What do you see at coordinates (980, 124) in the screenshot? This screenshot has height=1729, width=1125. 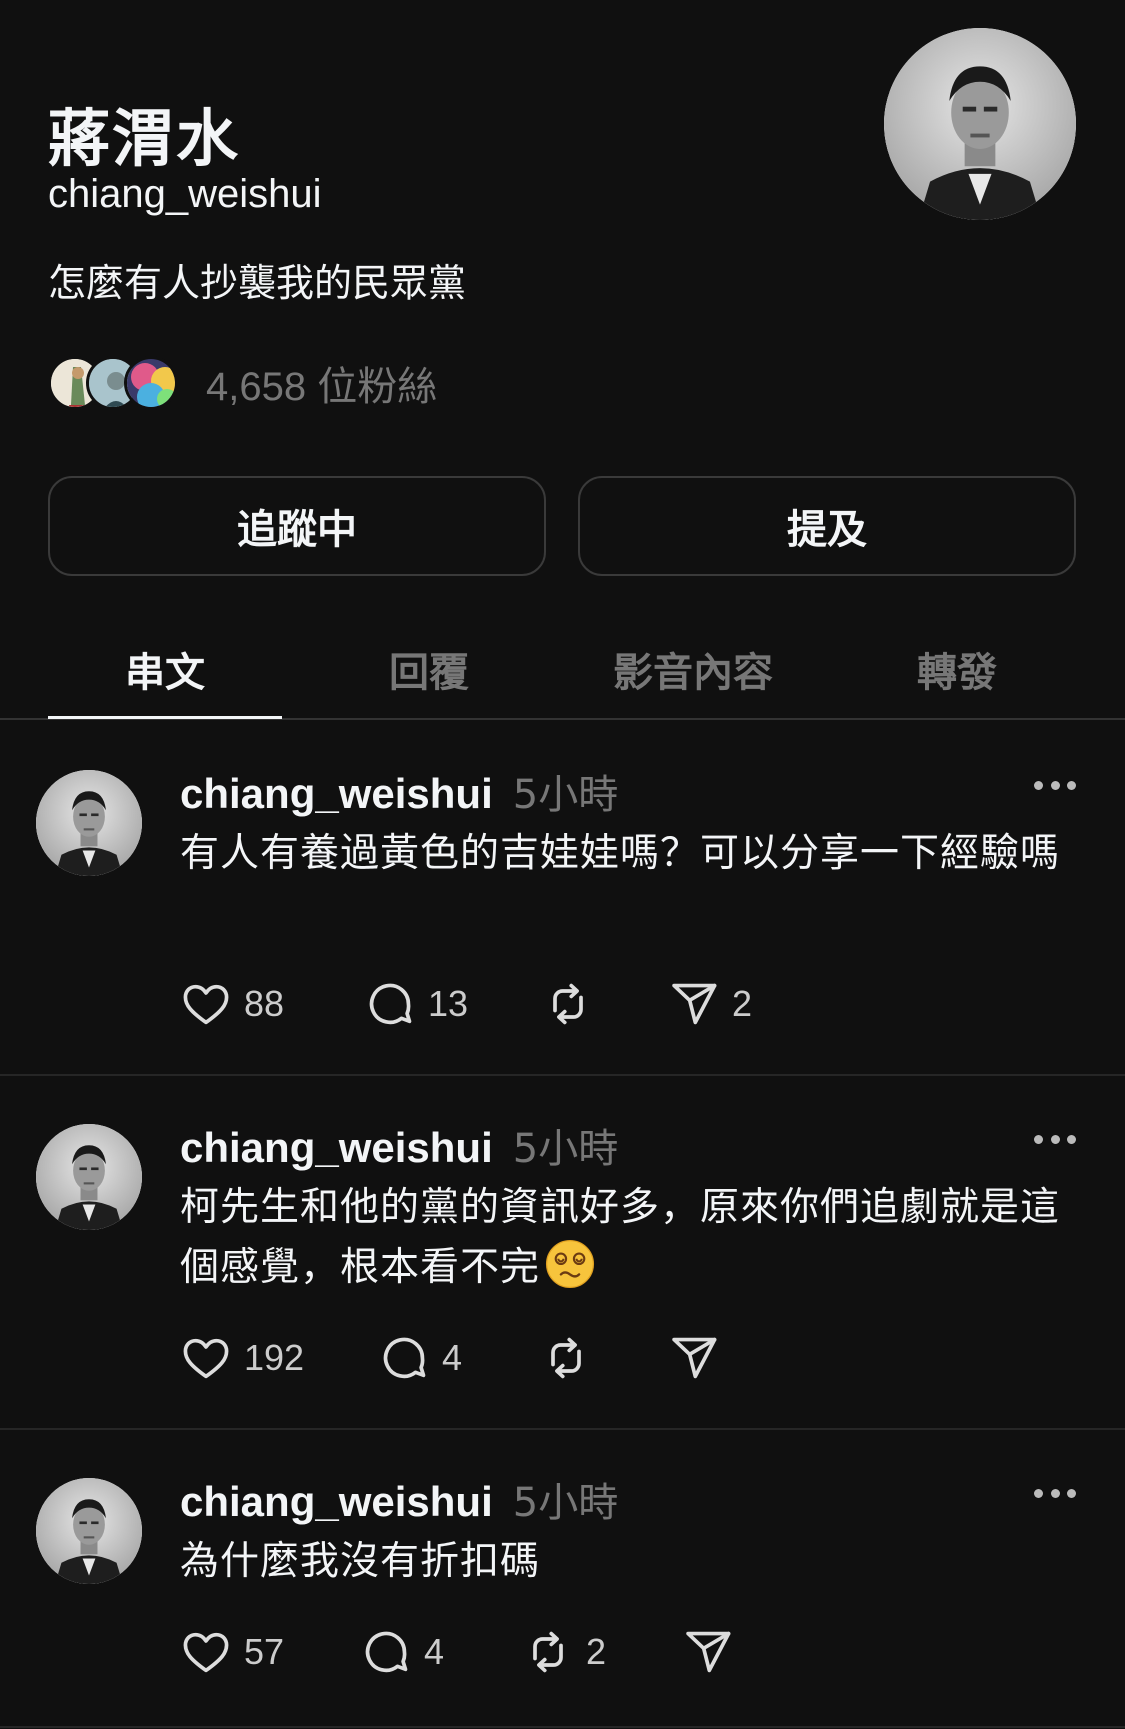 I see `profile-avatar` at bounding box center [980, 124].